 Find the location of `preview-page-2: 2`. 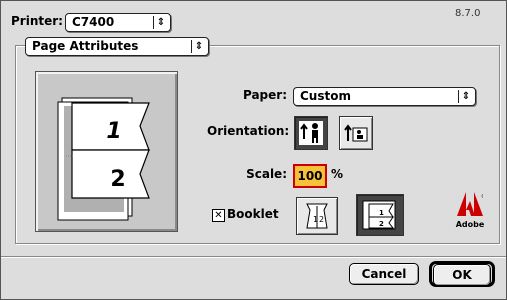

preview-page-2: 2 is located at coordinates (117, 179).